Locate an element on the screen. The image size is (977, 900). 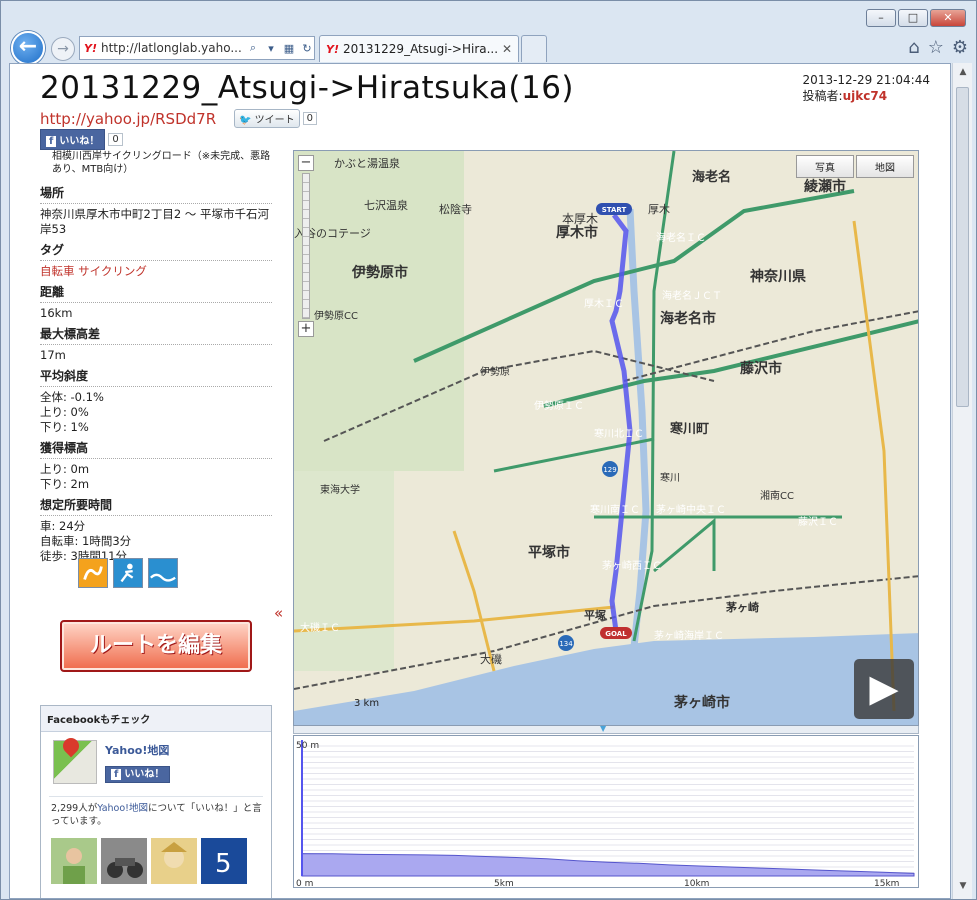
avatar: 5 is located at coordinates (224, 861).